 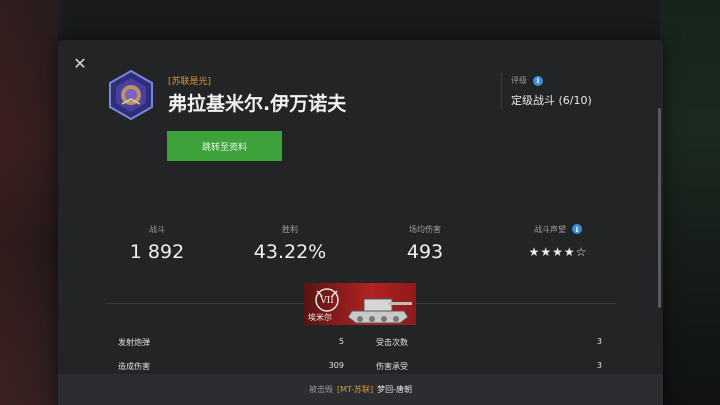 I want to click on tank-card: VII 埃米尔, so click(x=360, y=304).